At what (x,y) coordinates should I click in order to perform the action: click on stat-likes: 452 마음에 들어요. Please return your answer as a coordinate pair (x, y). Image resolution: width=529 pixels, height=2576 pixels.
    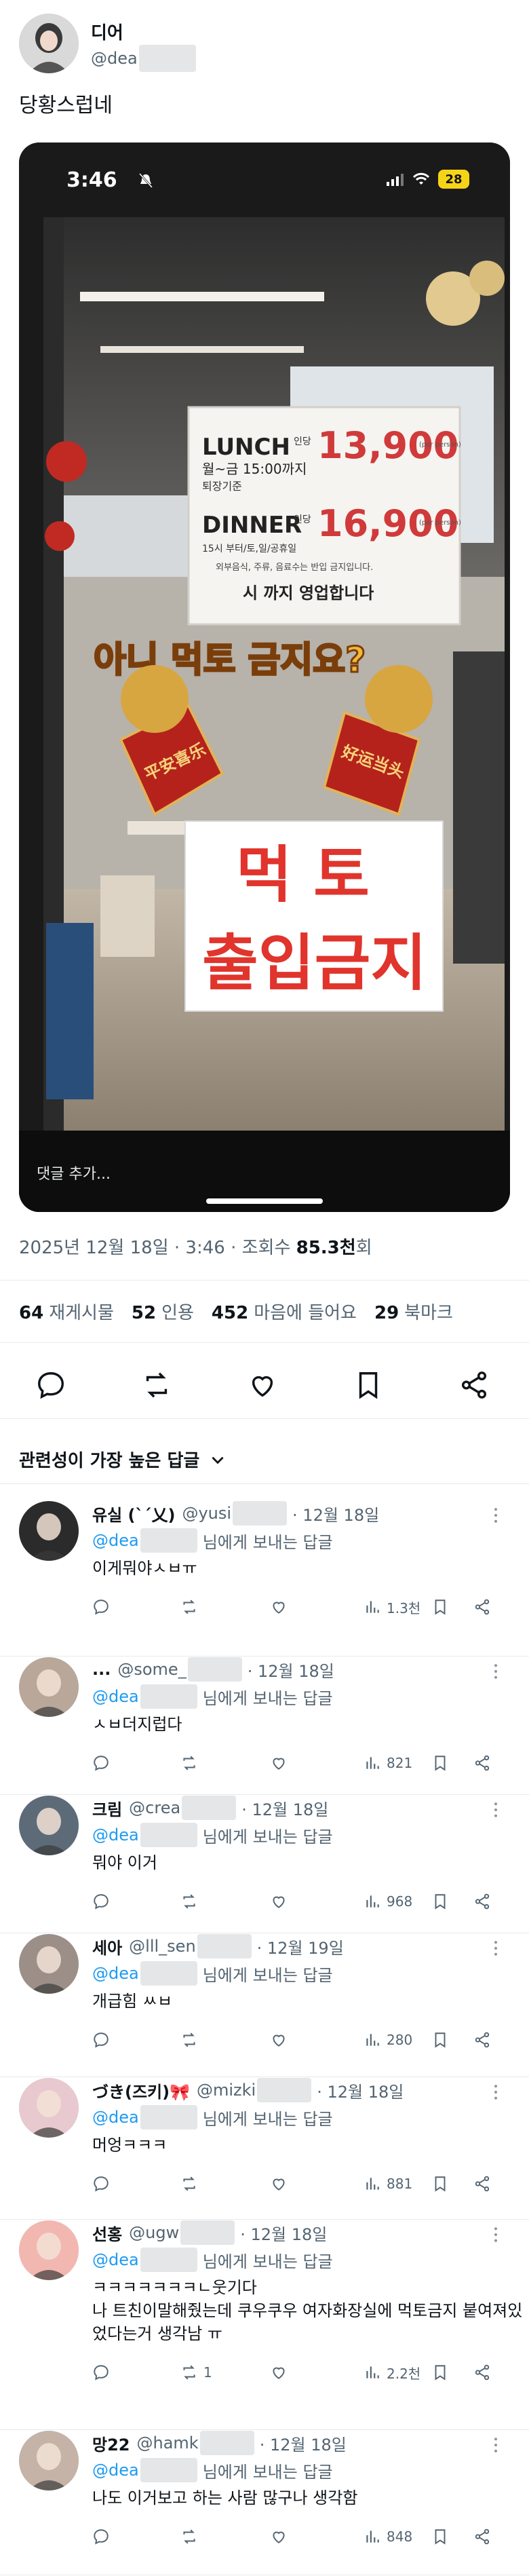
    Looking at the image, I should click on (285, 1311).